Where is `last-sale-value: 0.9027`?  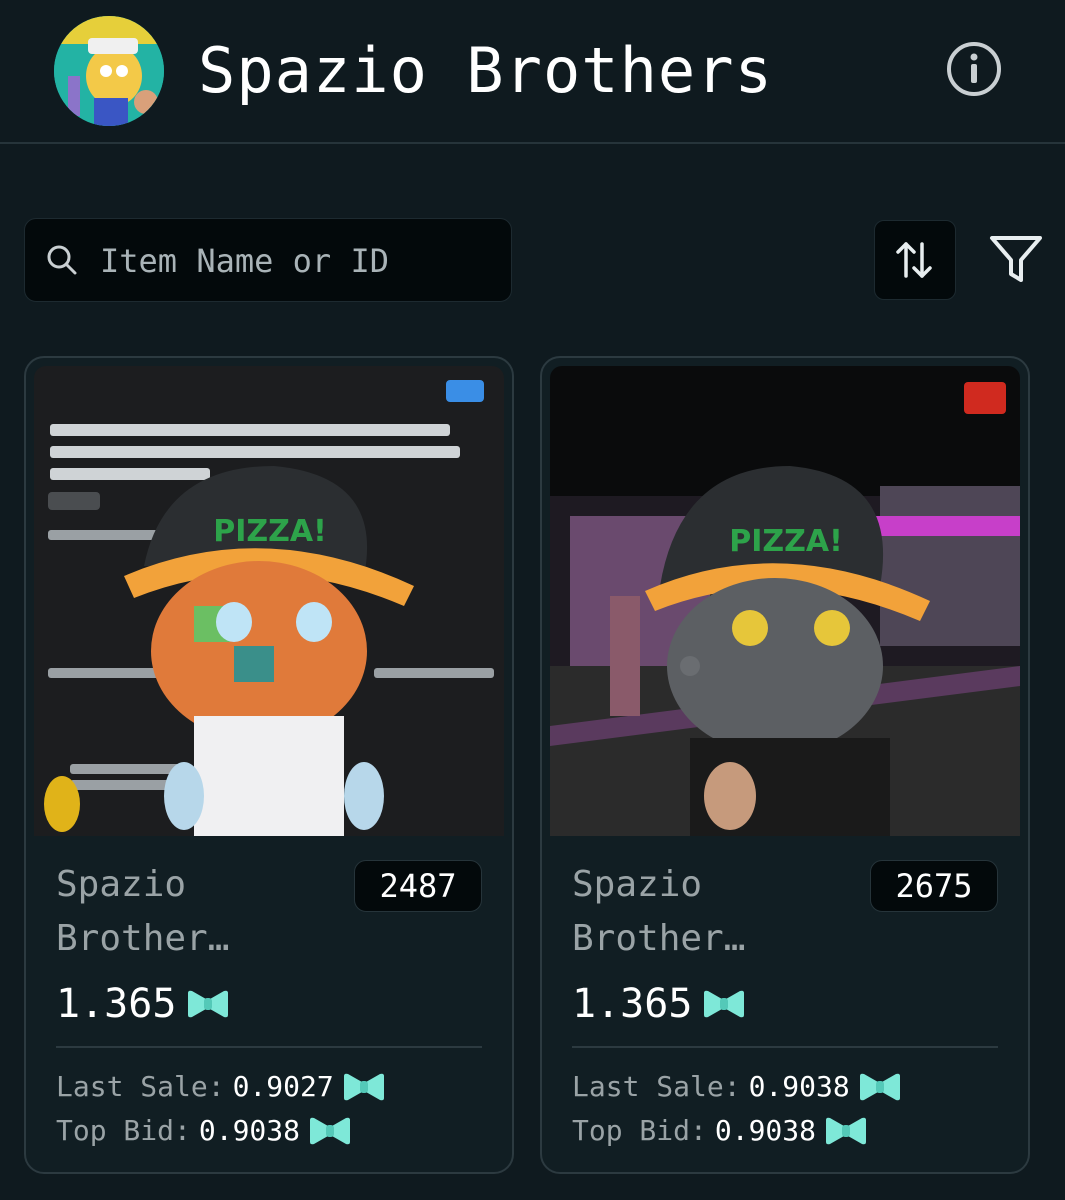 last-sale-value: 0.9027 is located at coordinates (283, 1086).